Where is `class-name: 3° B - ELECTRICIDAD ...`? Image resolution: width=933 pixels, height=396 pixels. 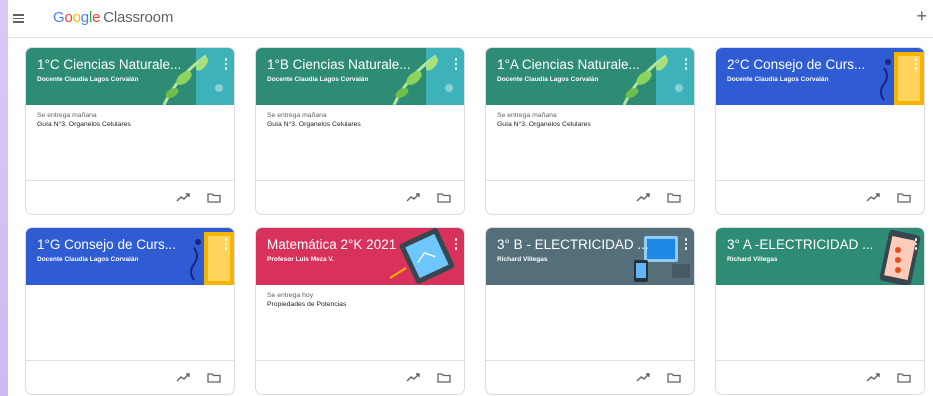
class-name: 3° B - ELECTRICIDAD ... is located at coordinates (574, 244).